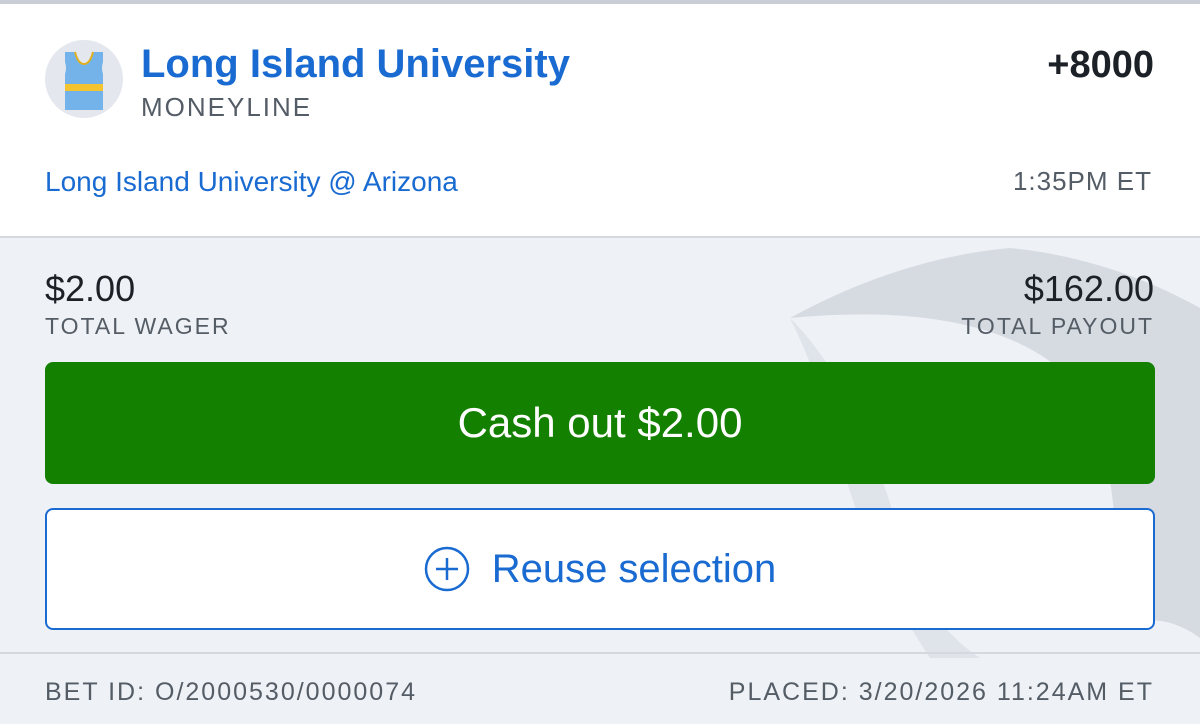 Image resolution: width=1200 pixels, height=724 pixels. What do you see at coordinates (446, 569) in the screenshot?
I see `plus-circle-icon` at bounding box center [446, 569].